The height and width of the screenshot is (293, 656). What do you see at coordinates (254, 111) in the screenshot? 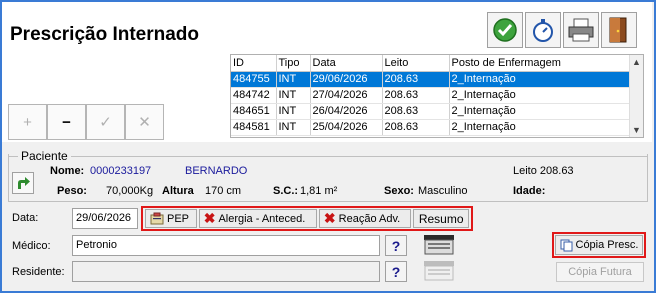
I see `cell-id: 484651` at bounding box center [254, 111].